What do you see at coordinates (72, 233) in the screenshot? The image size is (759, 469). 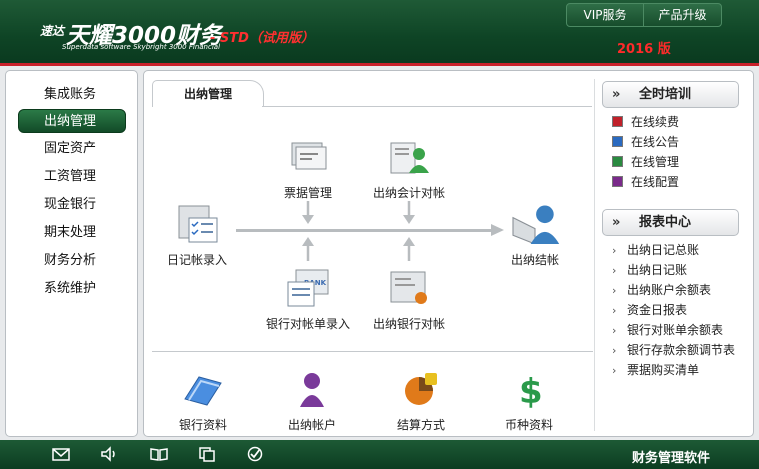 I see `sidebar-item-period-end: 期末处理` at bounding box center [72, 233].